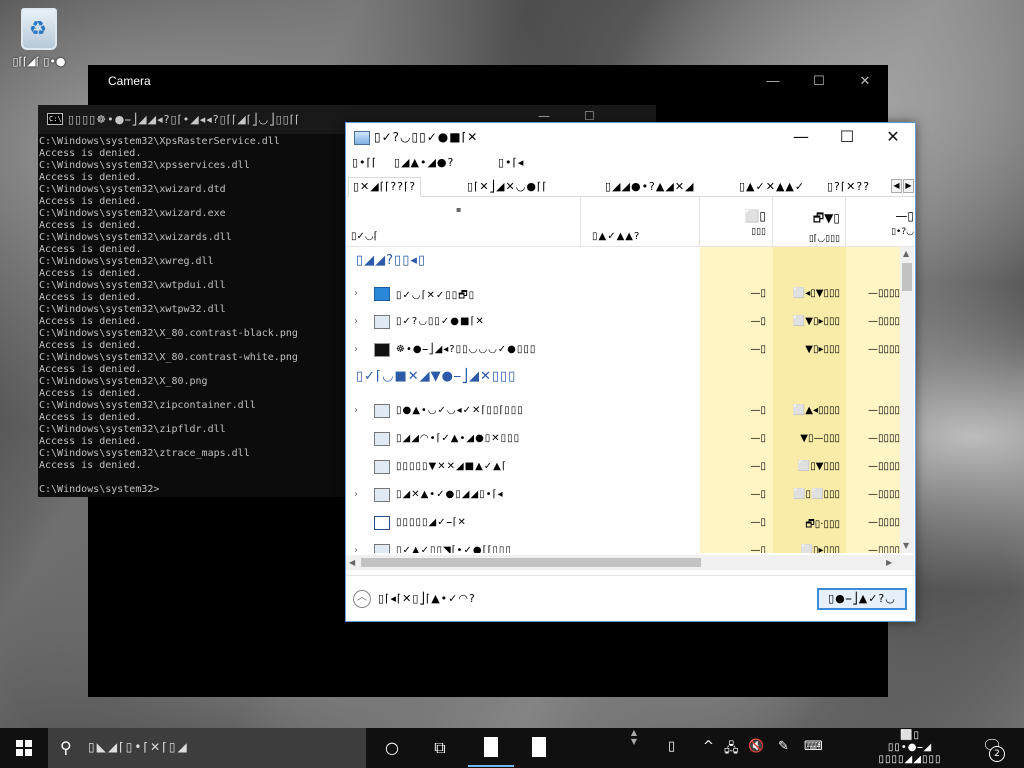  What do you see at coordinates (819, 81) in the screenshot?
I see `camera-maximize-button: ☐` at bounding box center [819, 81].